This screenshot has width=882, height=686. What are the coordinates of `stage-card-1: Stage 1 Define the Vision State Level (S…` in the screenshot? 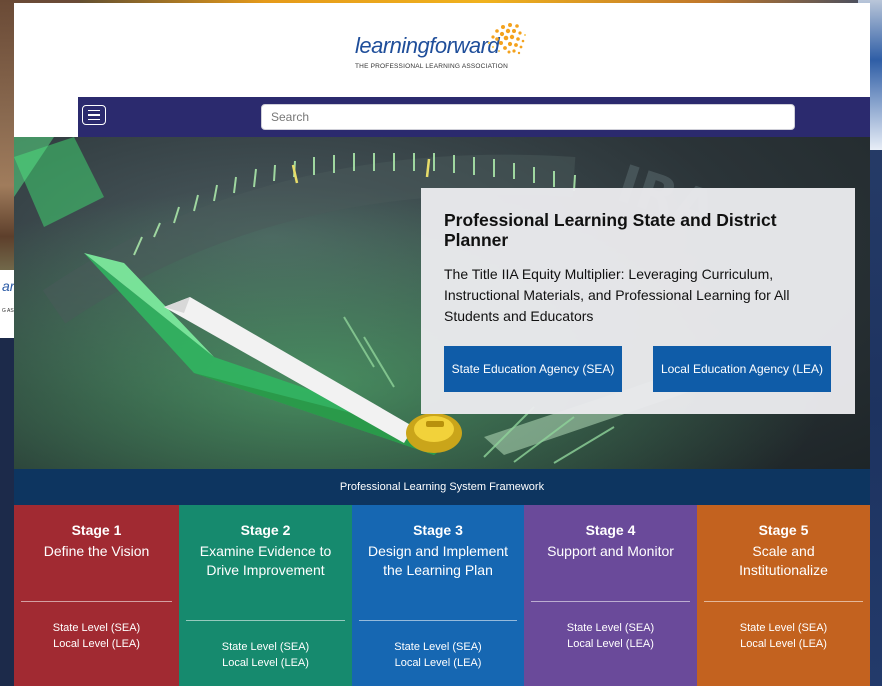 It's located at (96, 595).